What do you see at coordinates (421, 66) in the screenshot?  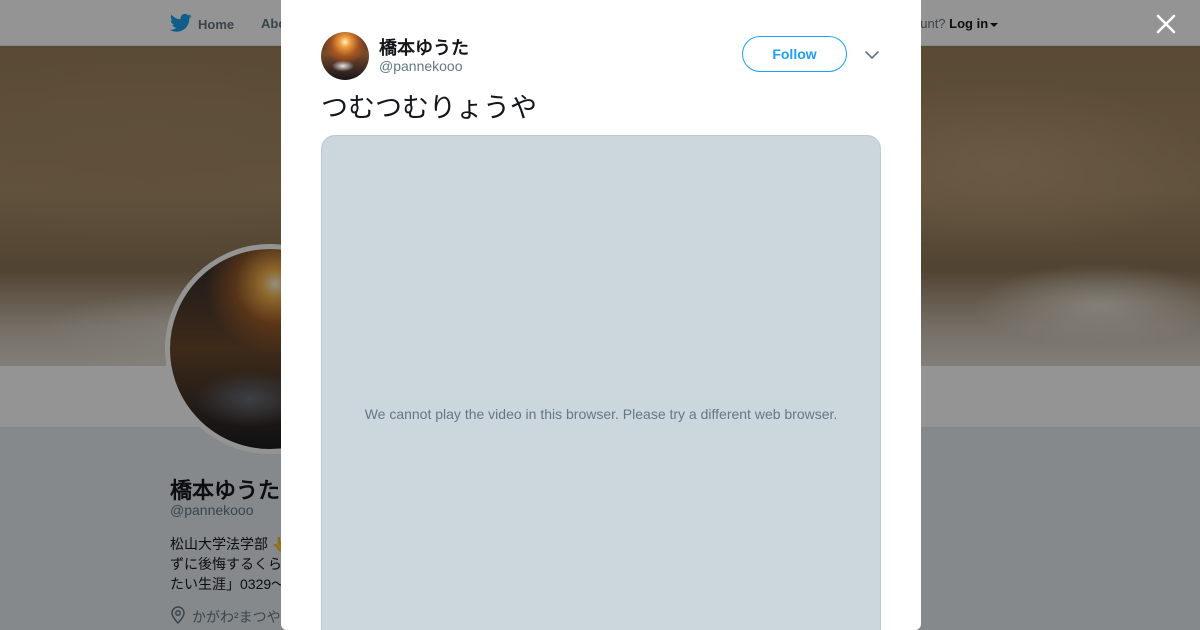 I see `author-handle: @pannekooo` at bounding box center [421, 66].